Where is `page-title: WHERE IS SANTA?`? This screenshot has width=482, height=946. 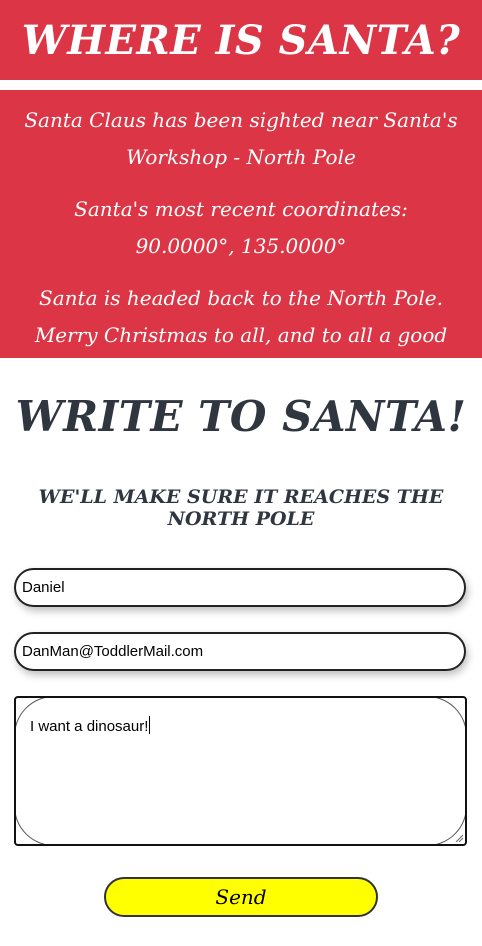
page-title: WHERE IS SANTA? is located at coordinates (241, 40).